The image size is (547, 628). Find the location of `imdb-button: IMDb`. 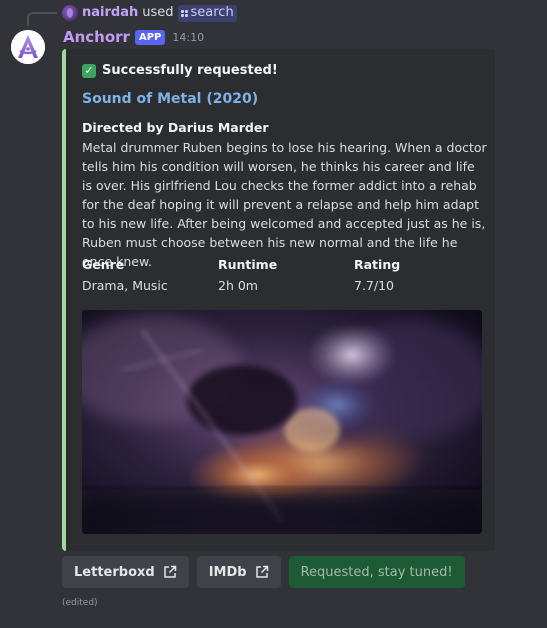

imdb-button: IMDb is located at coordinates (238, 572).